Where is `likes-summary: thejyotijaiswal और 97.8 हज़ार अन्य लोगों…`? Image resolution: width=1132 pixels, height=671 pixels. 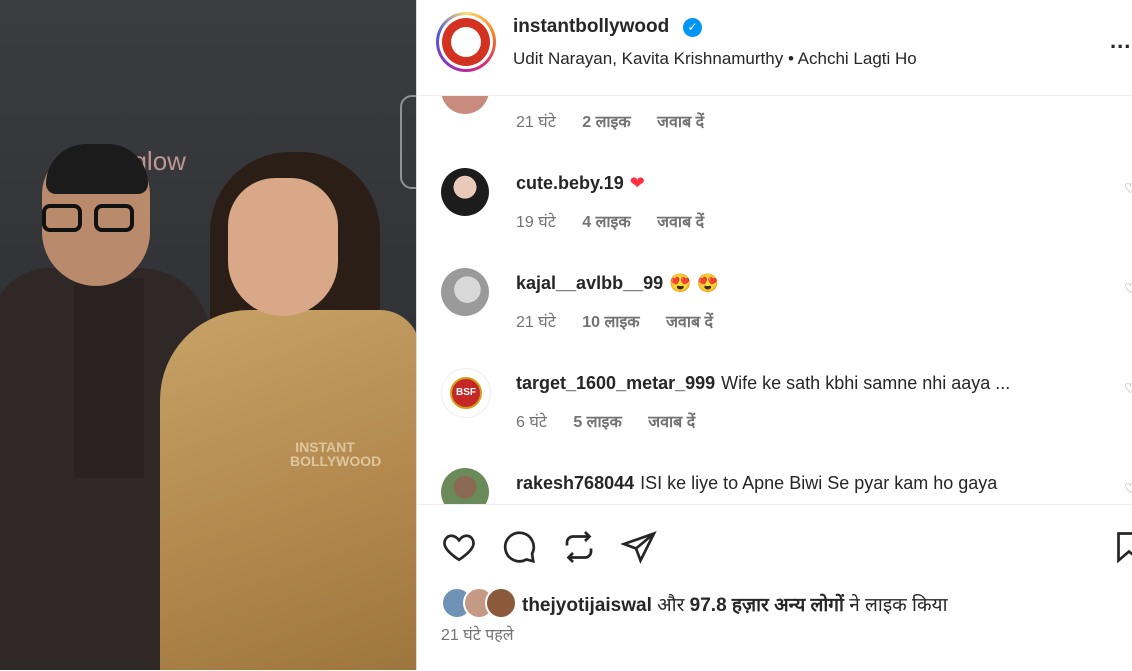
likes-summary: thejyotijaiswal और 97.8 हज़ार अन्य लोगों… is located at coordinates (734, 604).